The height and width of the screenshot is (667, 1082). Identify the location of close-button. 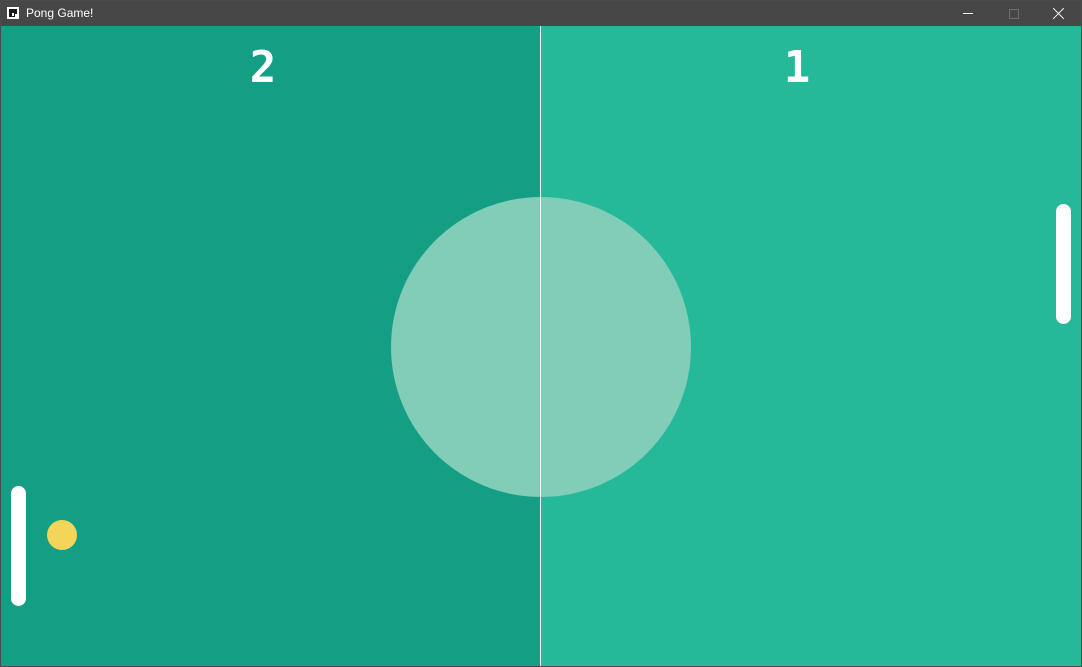
(1058, 13).